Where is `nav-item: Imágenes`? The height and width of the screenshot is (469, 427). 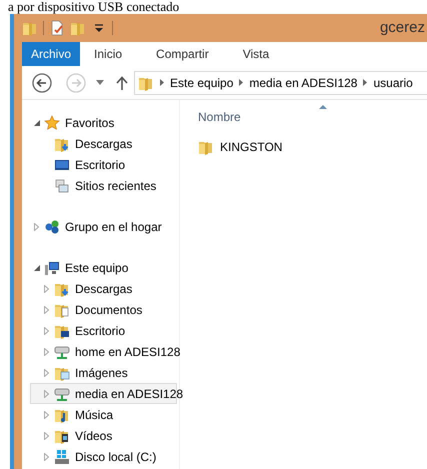 nav-item: Imágenes is located at coordinates (103, 372).